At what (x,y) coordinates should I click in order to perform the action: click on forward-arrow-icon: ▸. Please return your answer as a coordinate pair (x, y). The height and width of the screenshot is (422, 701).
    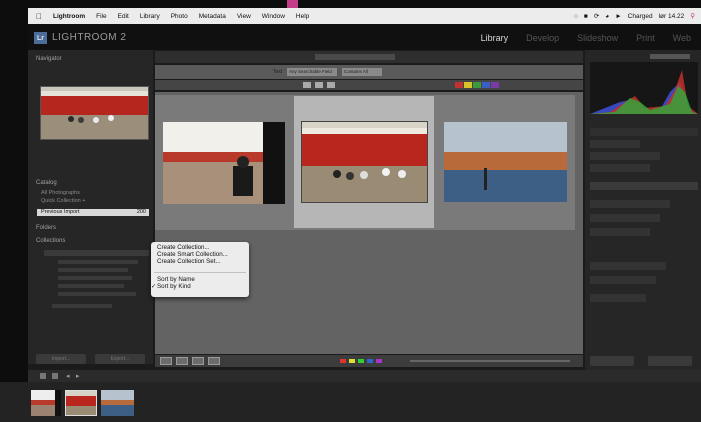
    Looking at the image, I should click on (78, 376).